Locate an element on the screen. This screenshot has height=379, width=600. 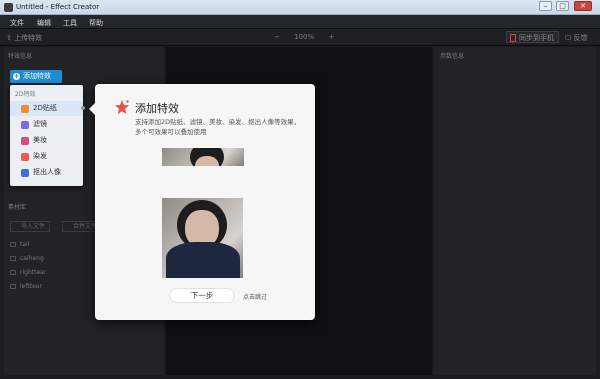
feedback-label: 反馈 is located at coordinates (580, 38).